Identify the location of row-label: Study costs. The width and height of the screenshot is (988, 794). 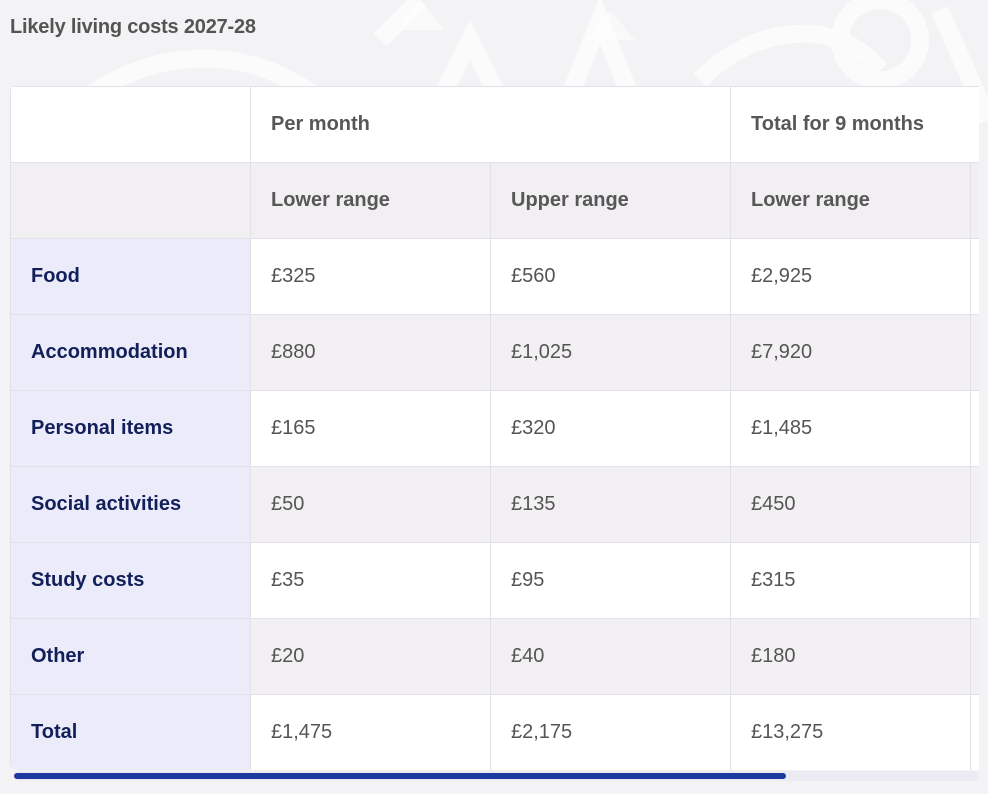
(130, 580).